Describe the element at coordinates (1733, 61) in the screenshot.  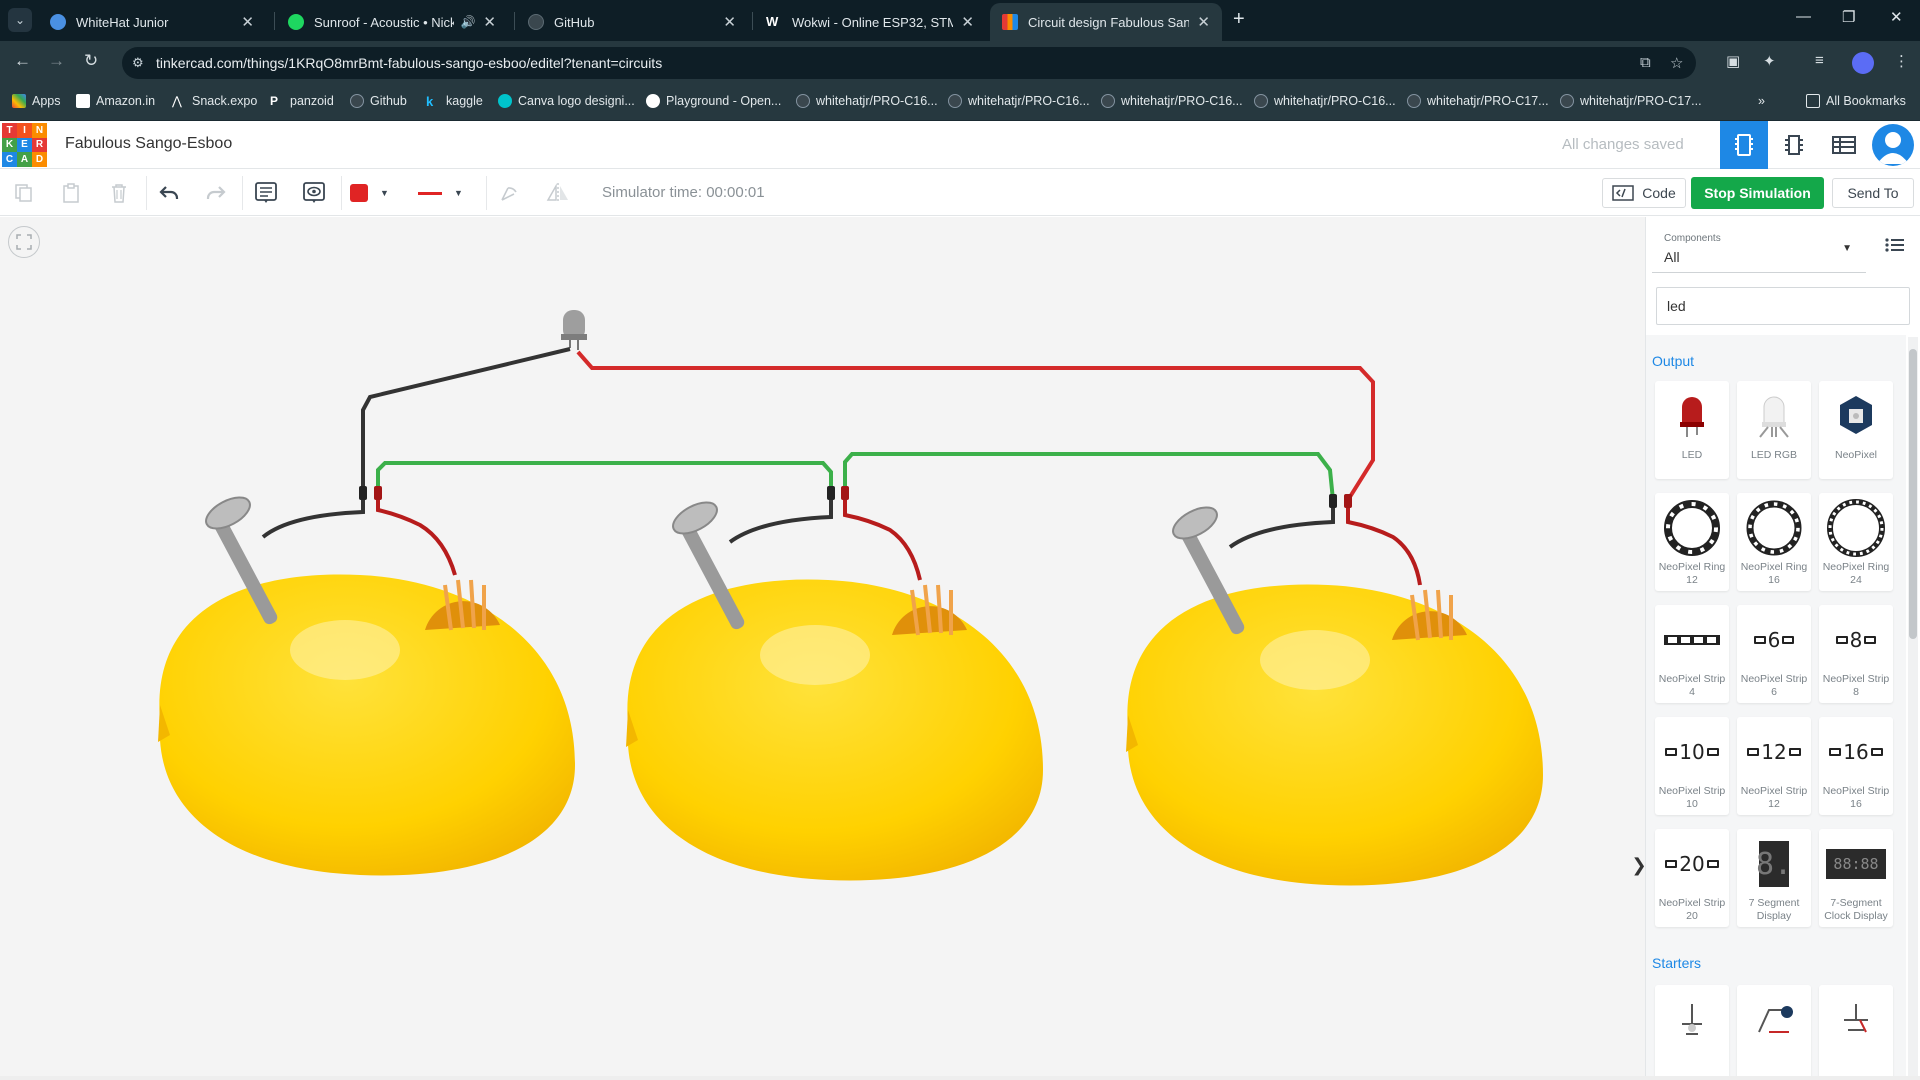
I see `media-icon: ▣` at that location.